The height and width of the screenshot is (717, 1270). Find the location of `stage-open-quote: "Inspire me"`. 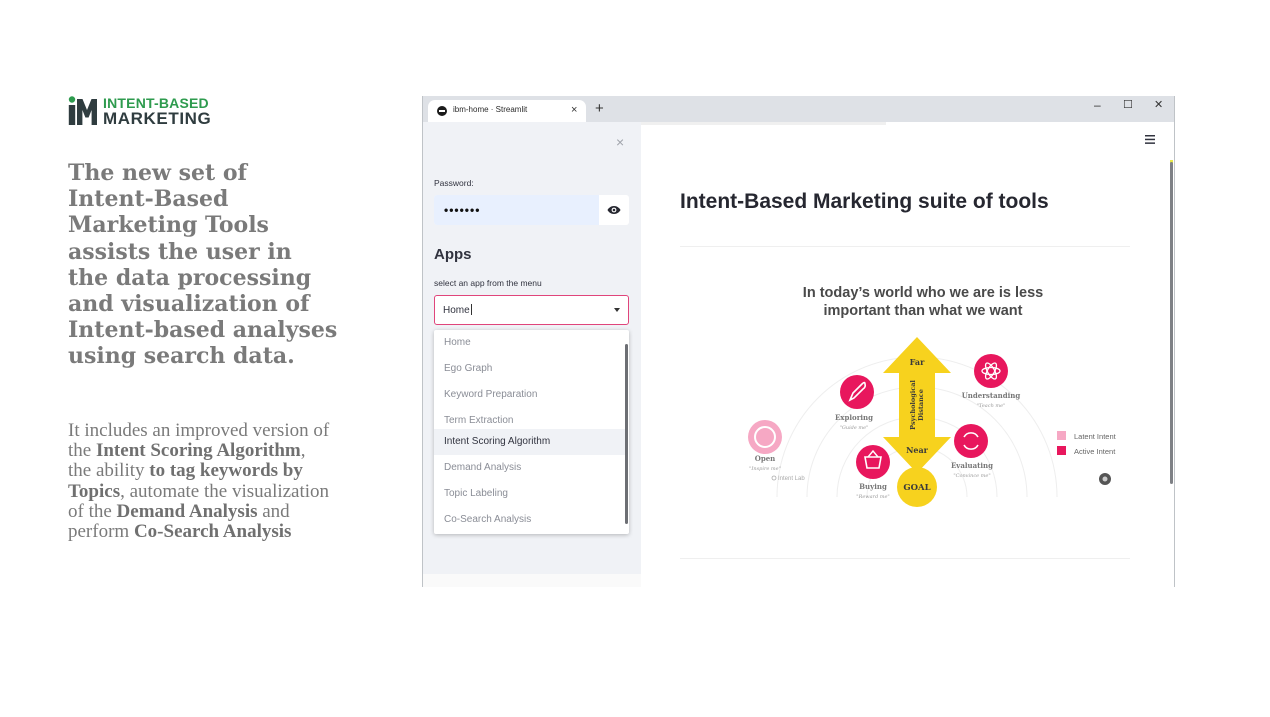

stage-open-quote: "Inspire me" is located at coordinates (765, 469).